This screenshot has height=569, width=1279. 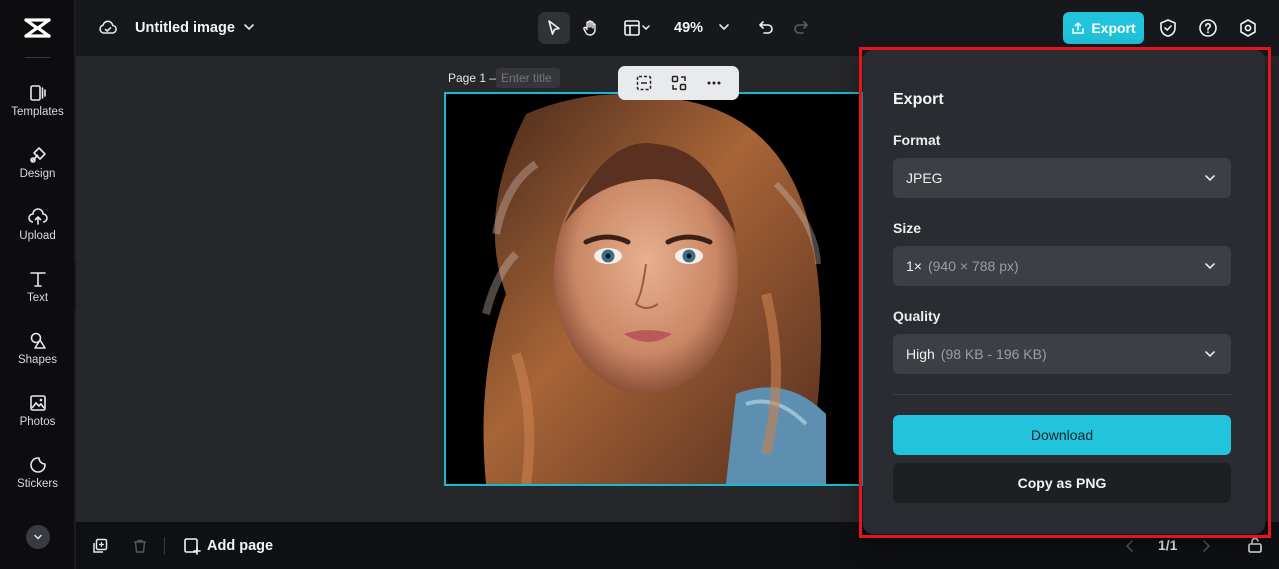 What do you see at coordinates (37, 28) in the screenshot?
I see `capcut-logo-icon` at bounding box center [37, 28].